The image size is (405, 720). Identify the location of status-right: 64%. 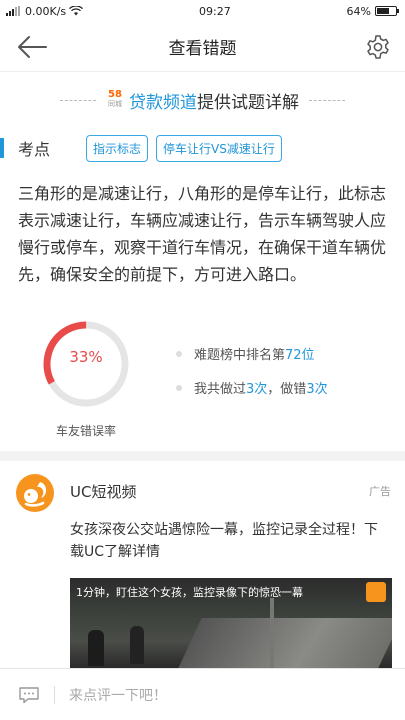
(372, 11).